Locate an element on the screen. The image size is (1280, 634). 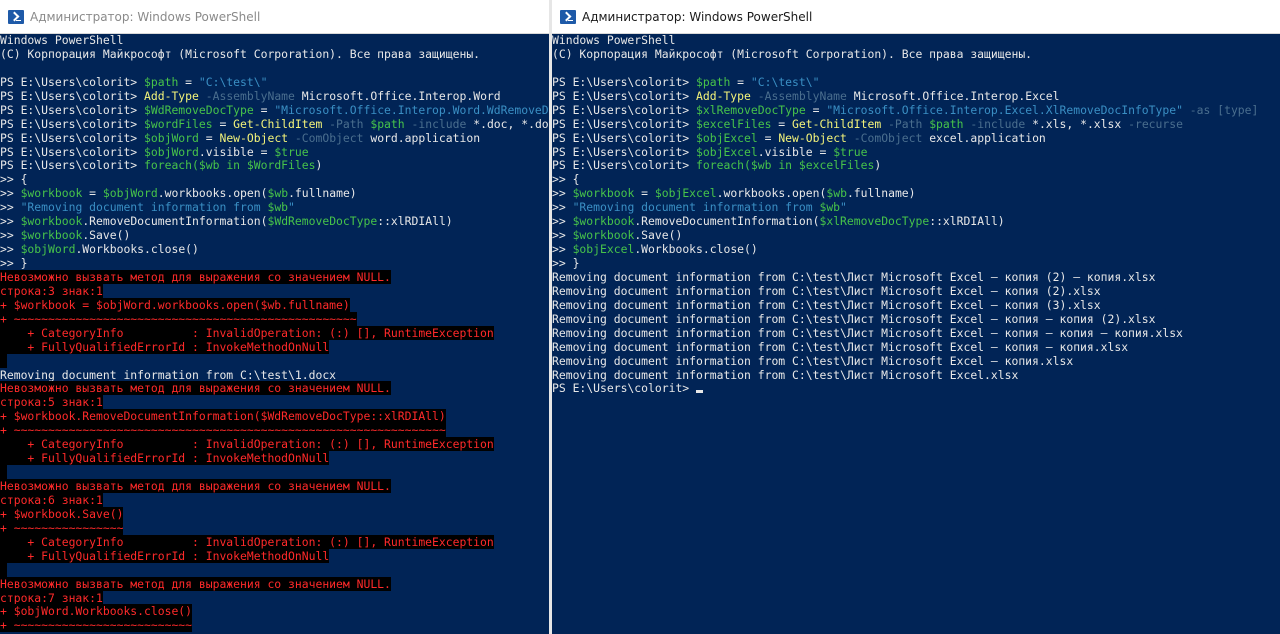
console-text: -ComObject is located at coordinates (884, 137).